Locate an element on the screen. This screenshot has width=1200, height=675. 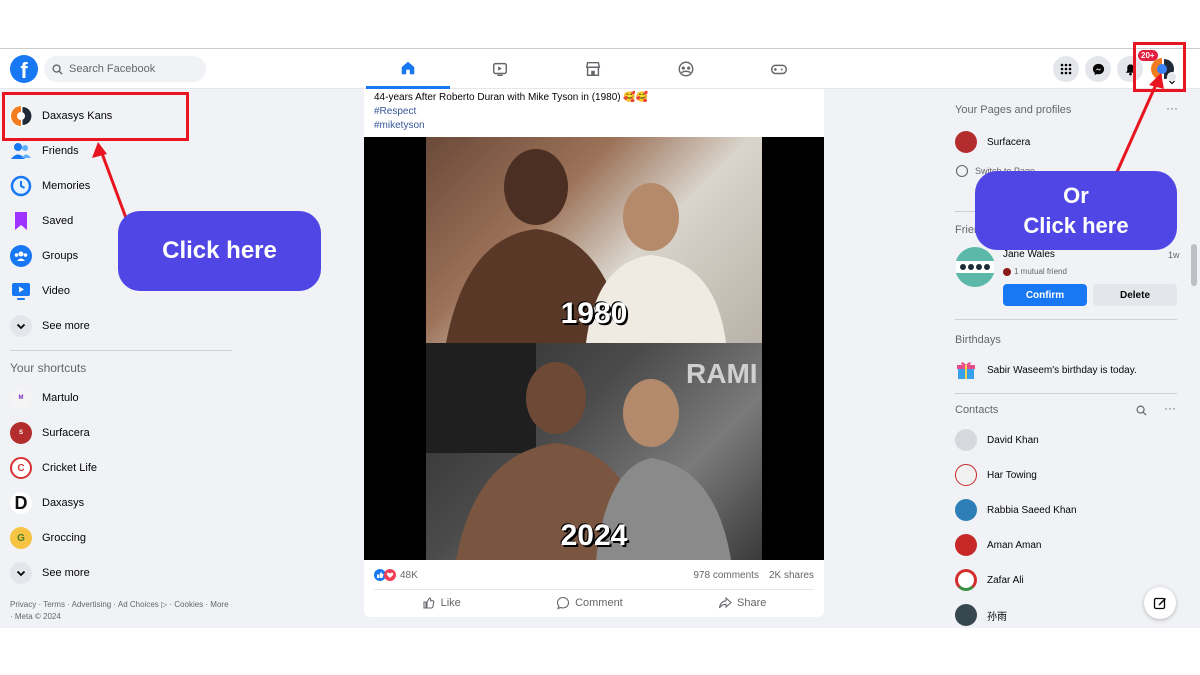
callout-click-here-2: Click here is located at coordinates (1076, 225).